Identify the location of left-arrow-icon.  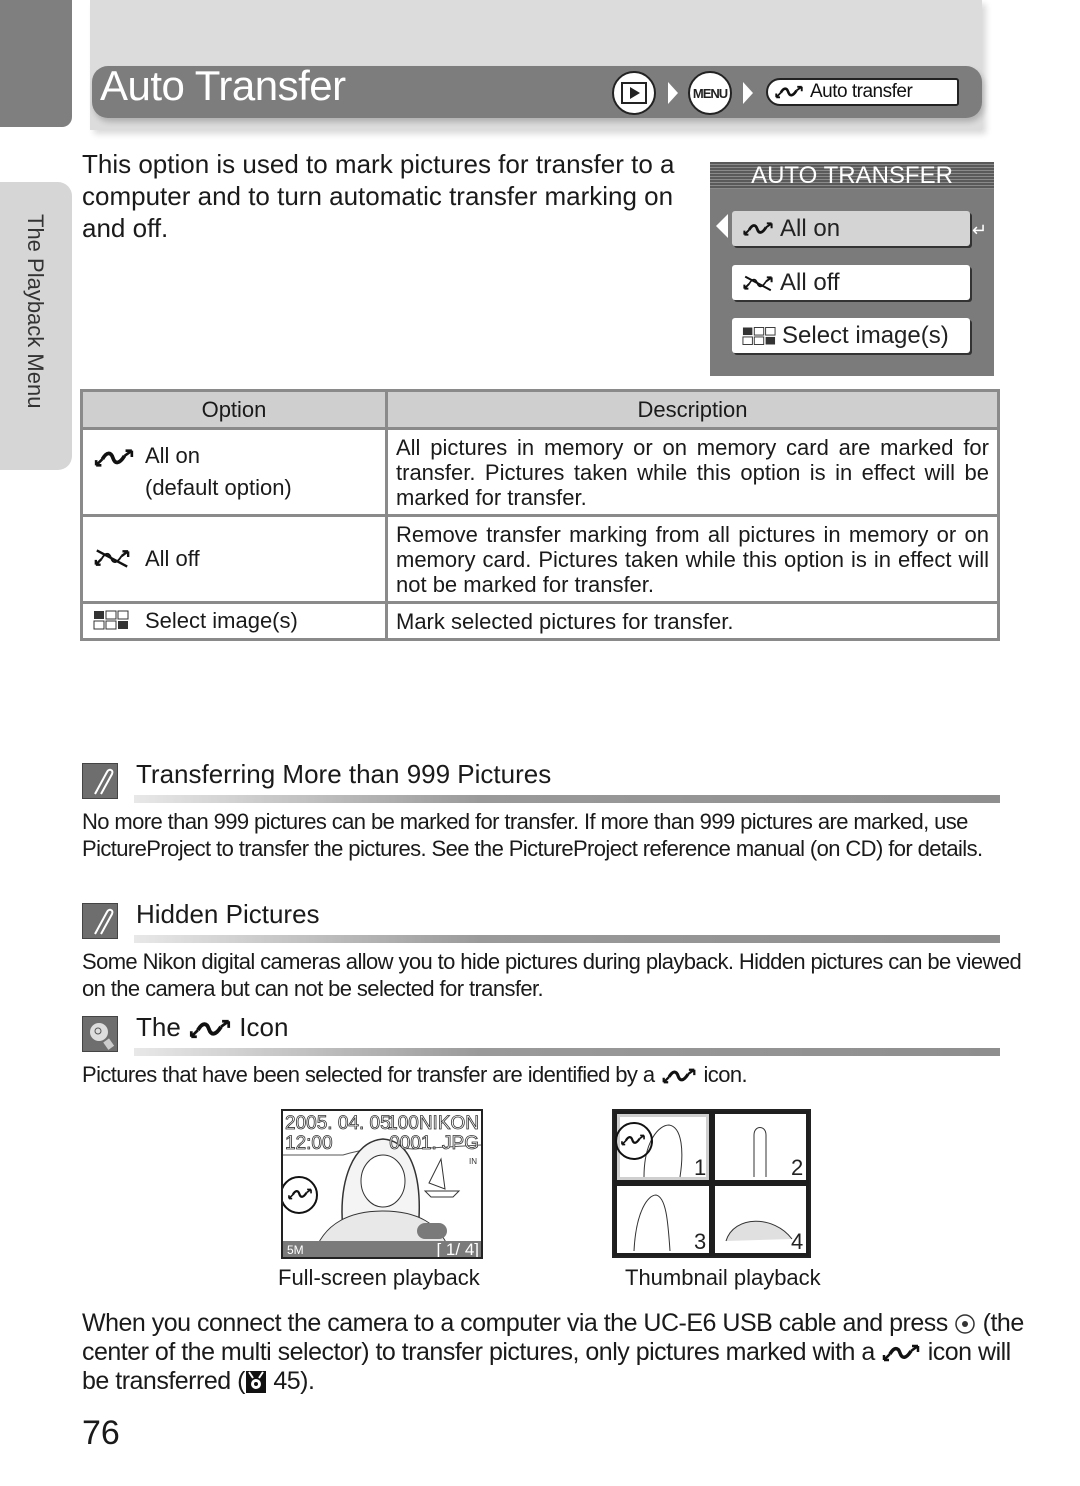
(722, 226).